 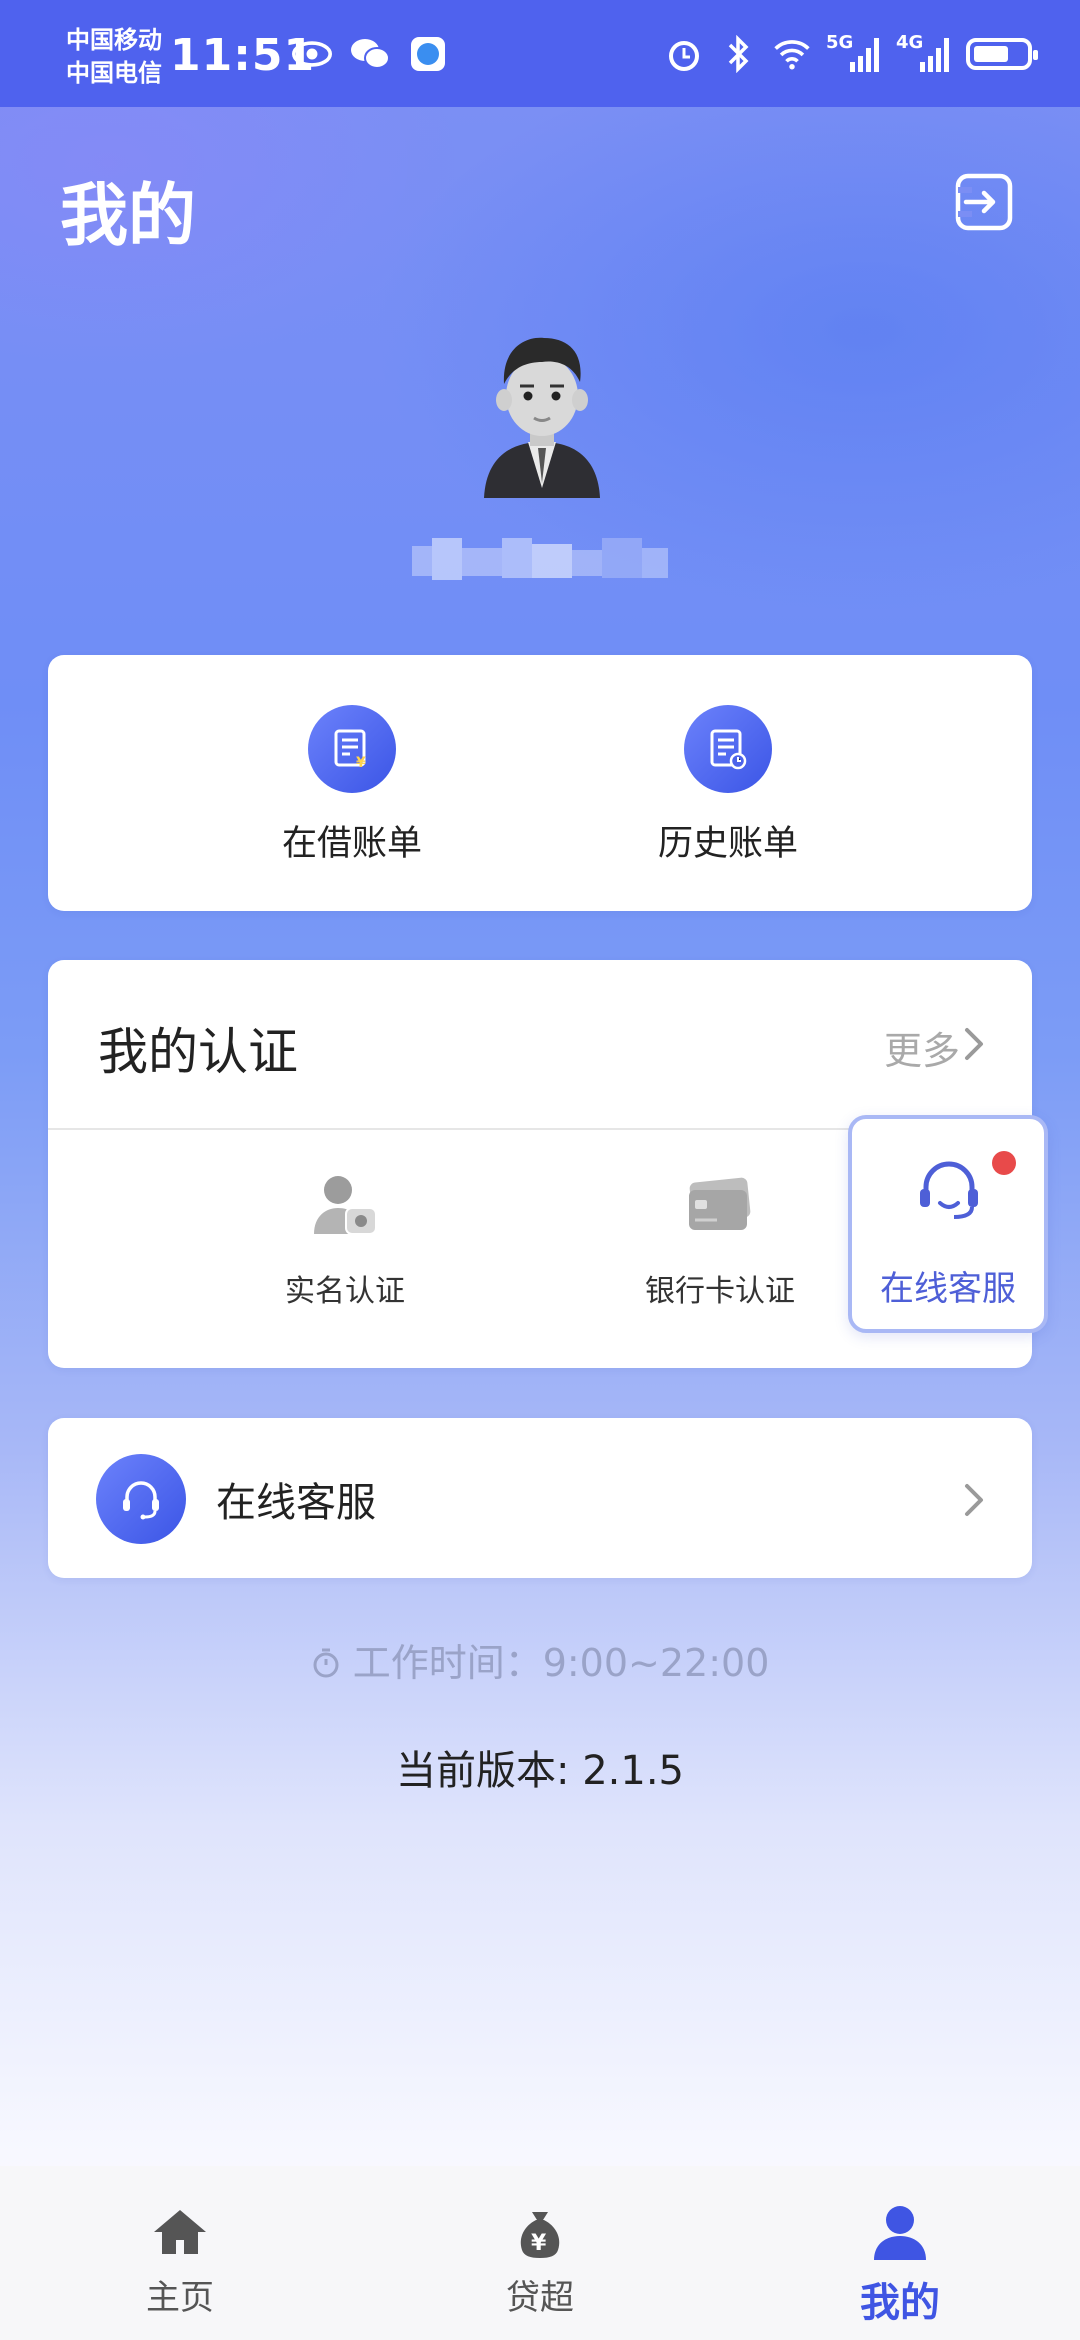 What do you see at coordinates (684, 54) in the screenshot?
I see `alarm-icon` at bounding box center [684, 54].